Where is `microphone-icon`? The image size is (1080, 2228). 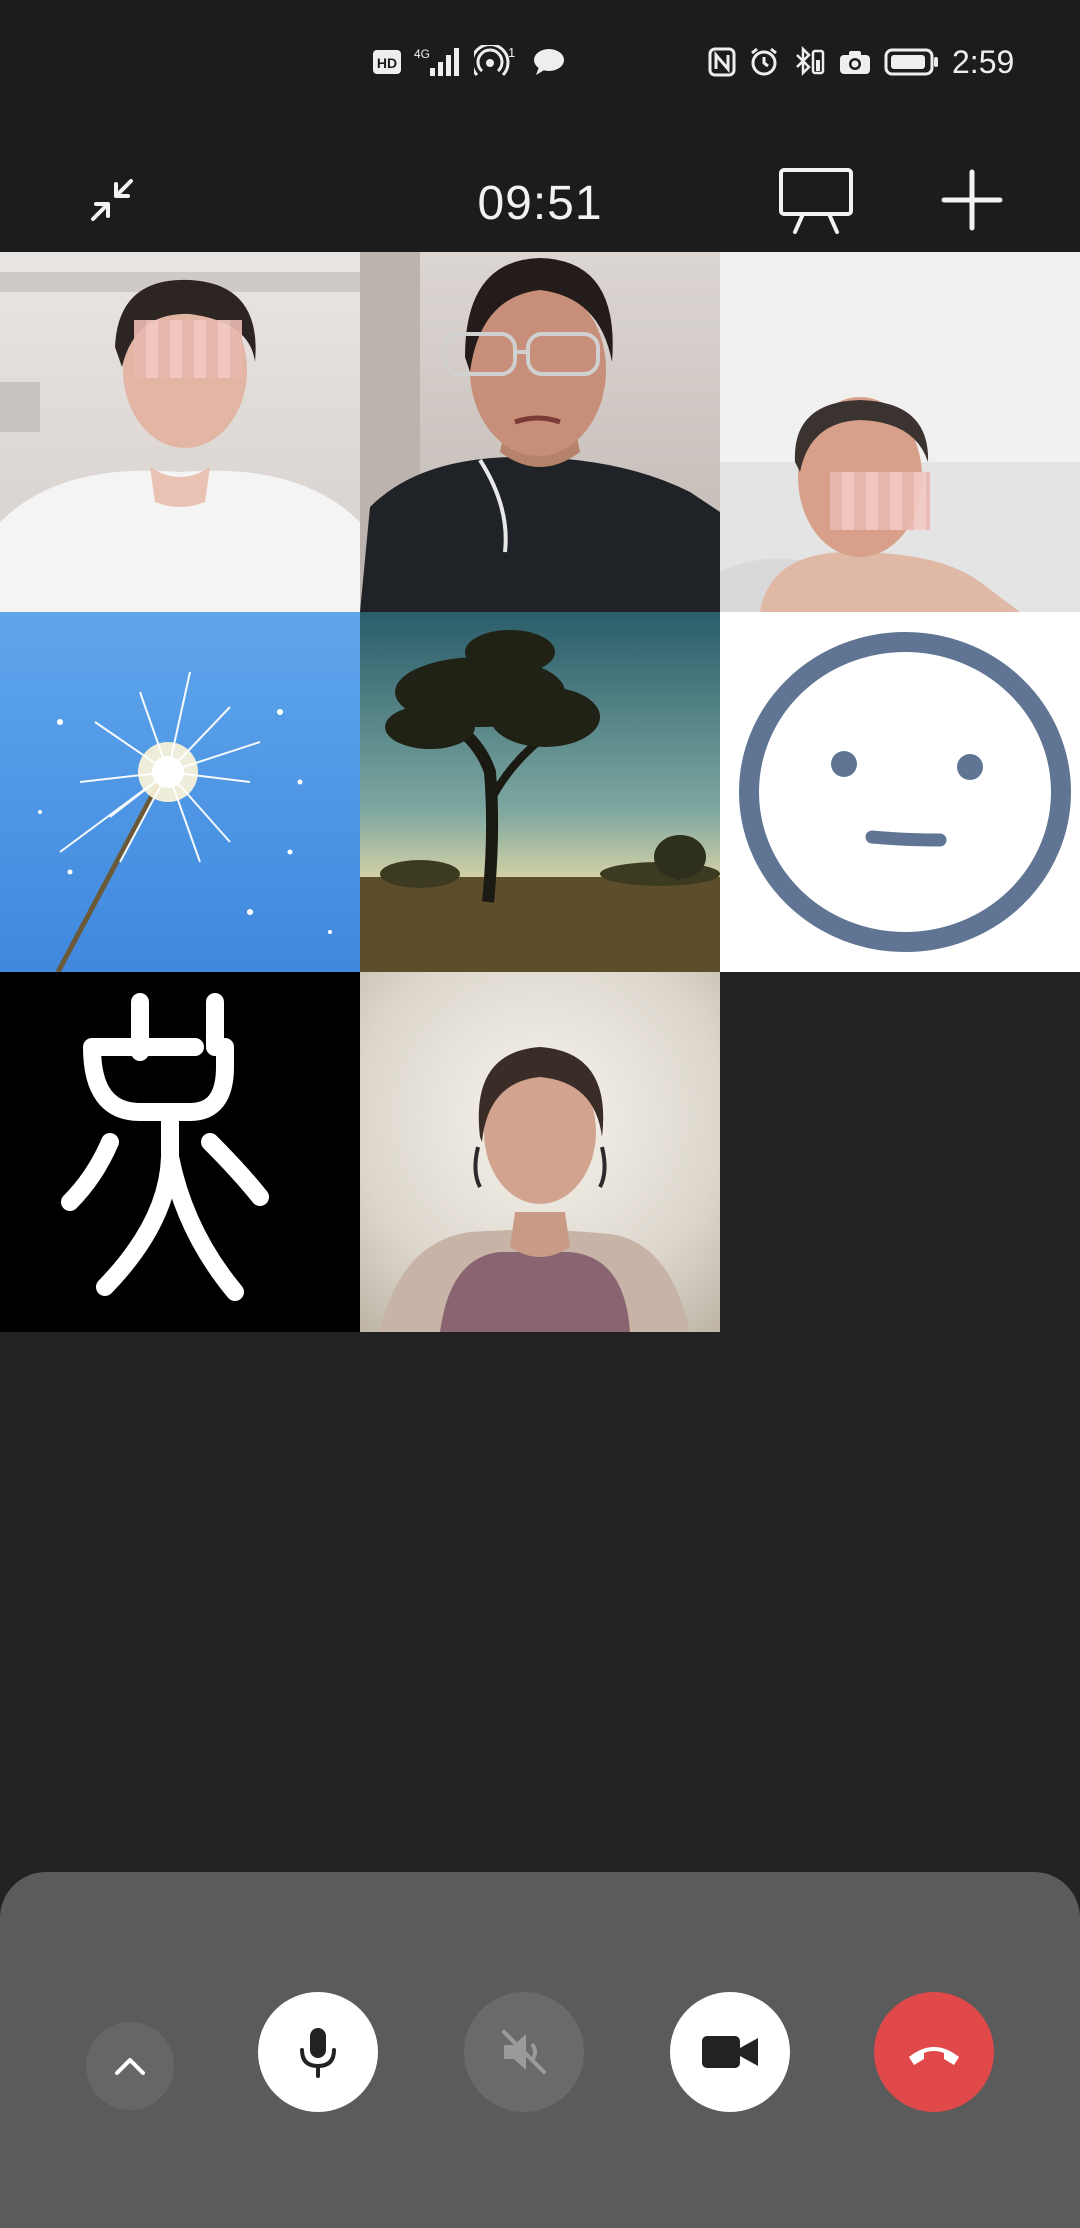
microphone-icon is located at coordinates (318, 2053).